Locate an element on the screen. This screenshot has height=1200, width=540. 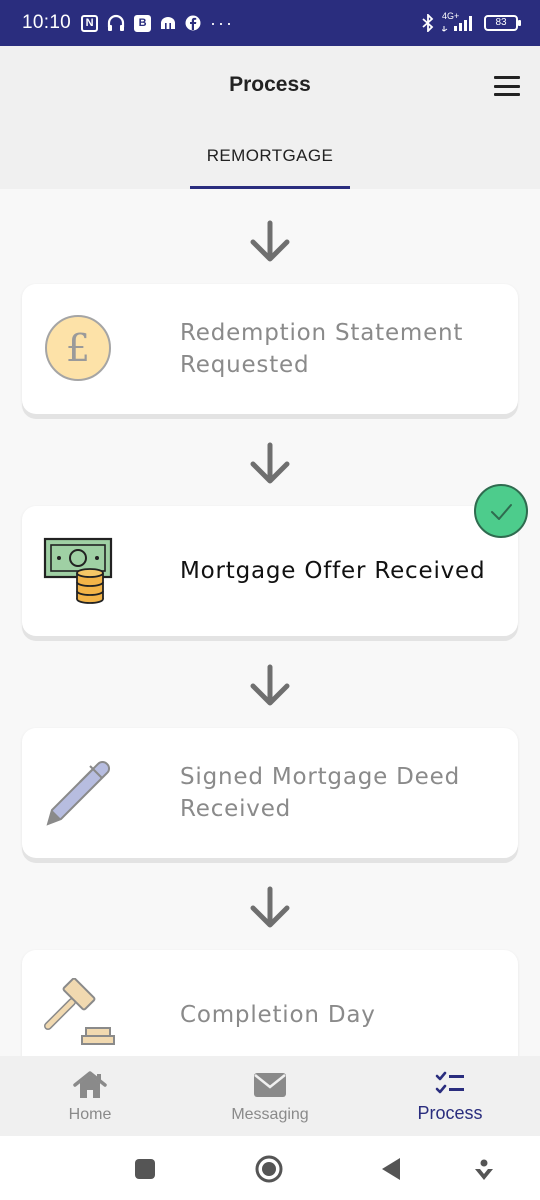
nav-label: Process is located at coordinates (450, 1113).